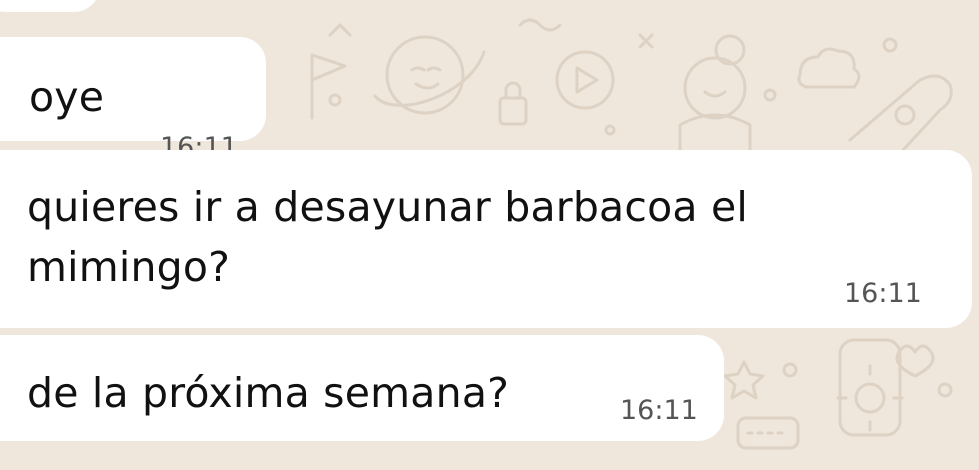  I want to click on message-text: oye, so click(67, 97).